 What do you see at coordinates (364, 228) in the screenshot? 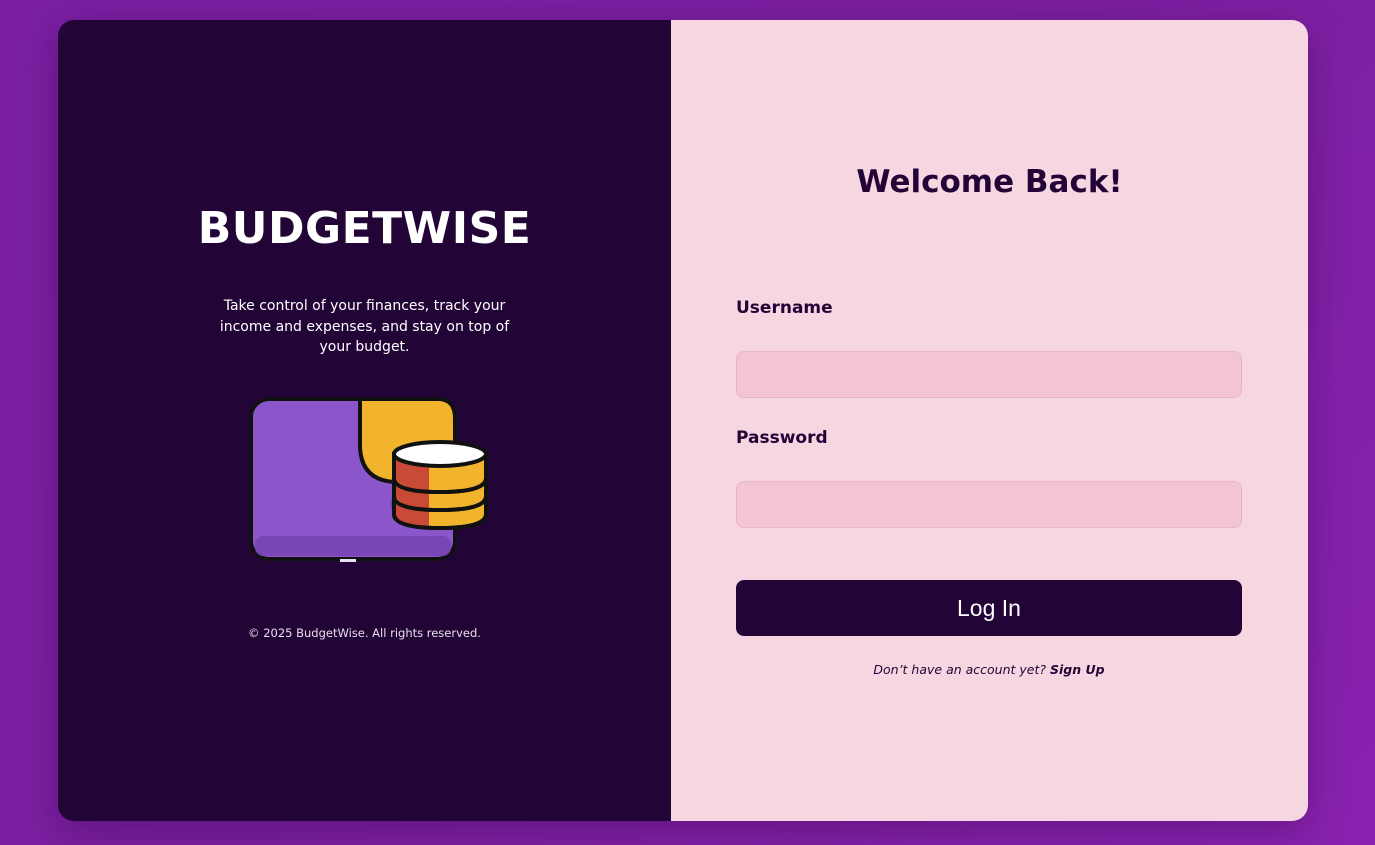
I see `brand-title: BUDGETWISE` at bounding box center [364, 228].